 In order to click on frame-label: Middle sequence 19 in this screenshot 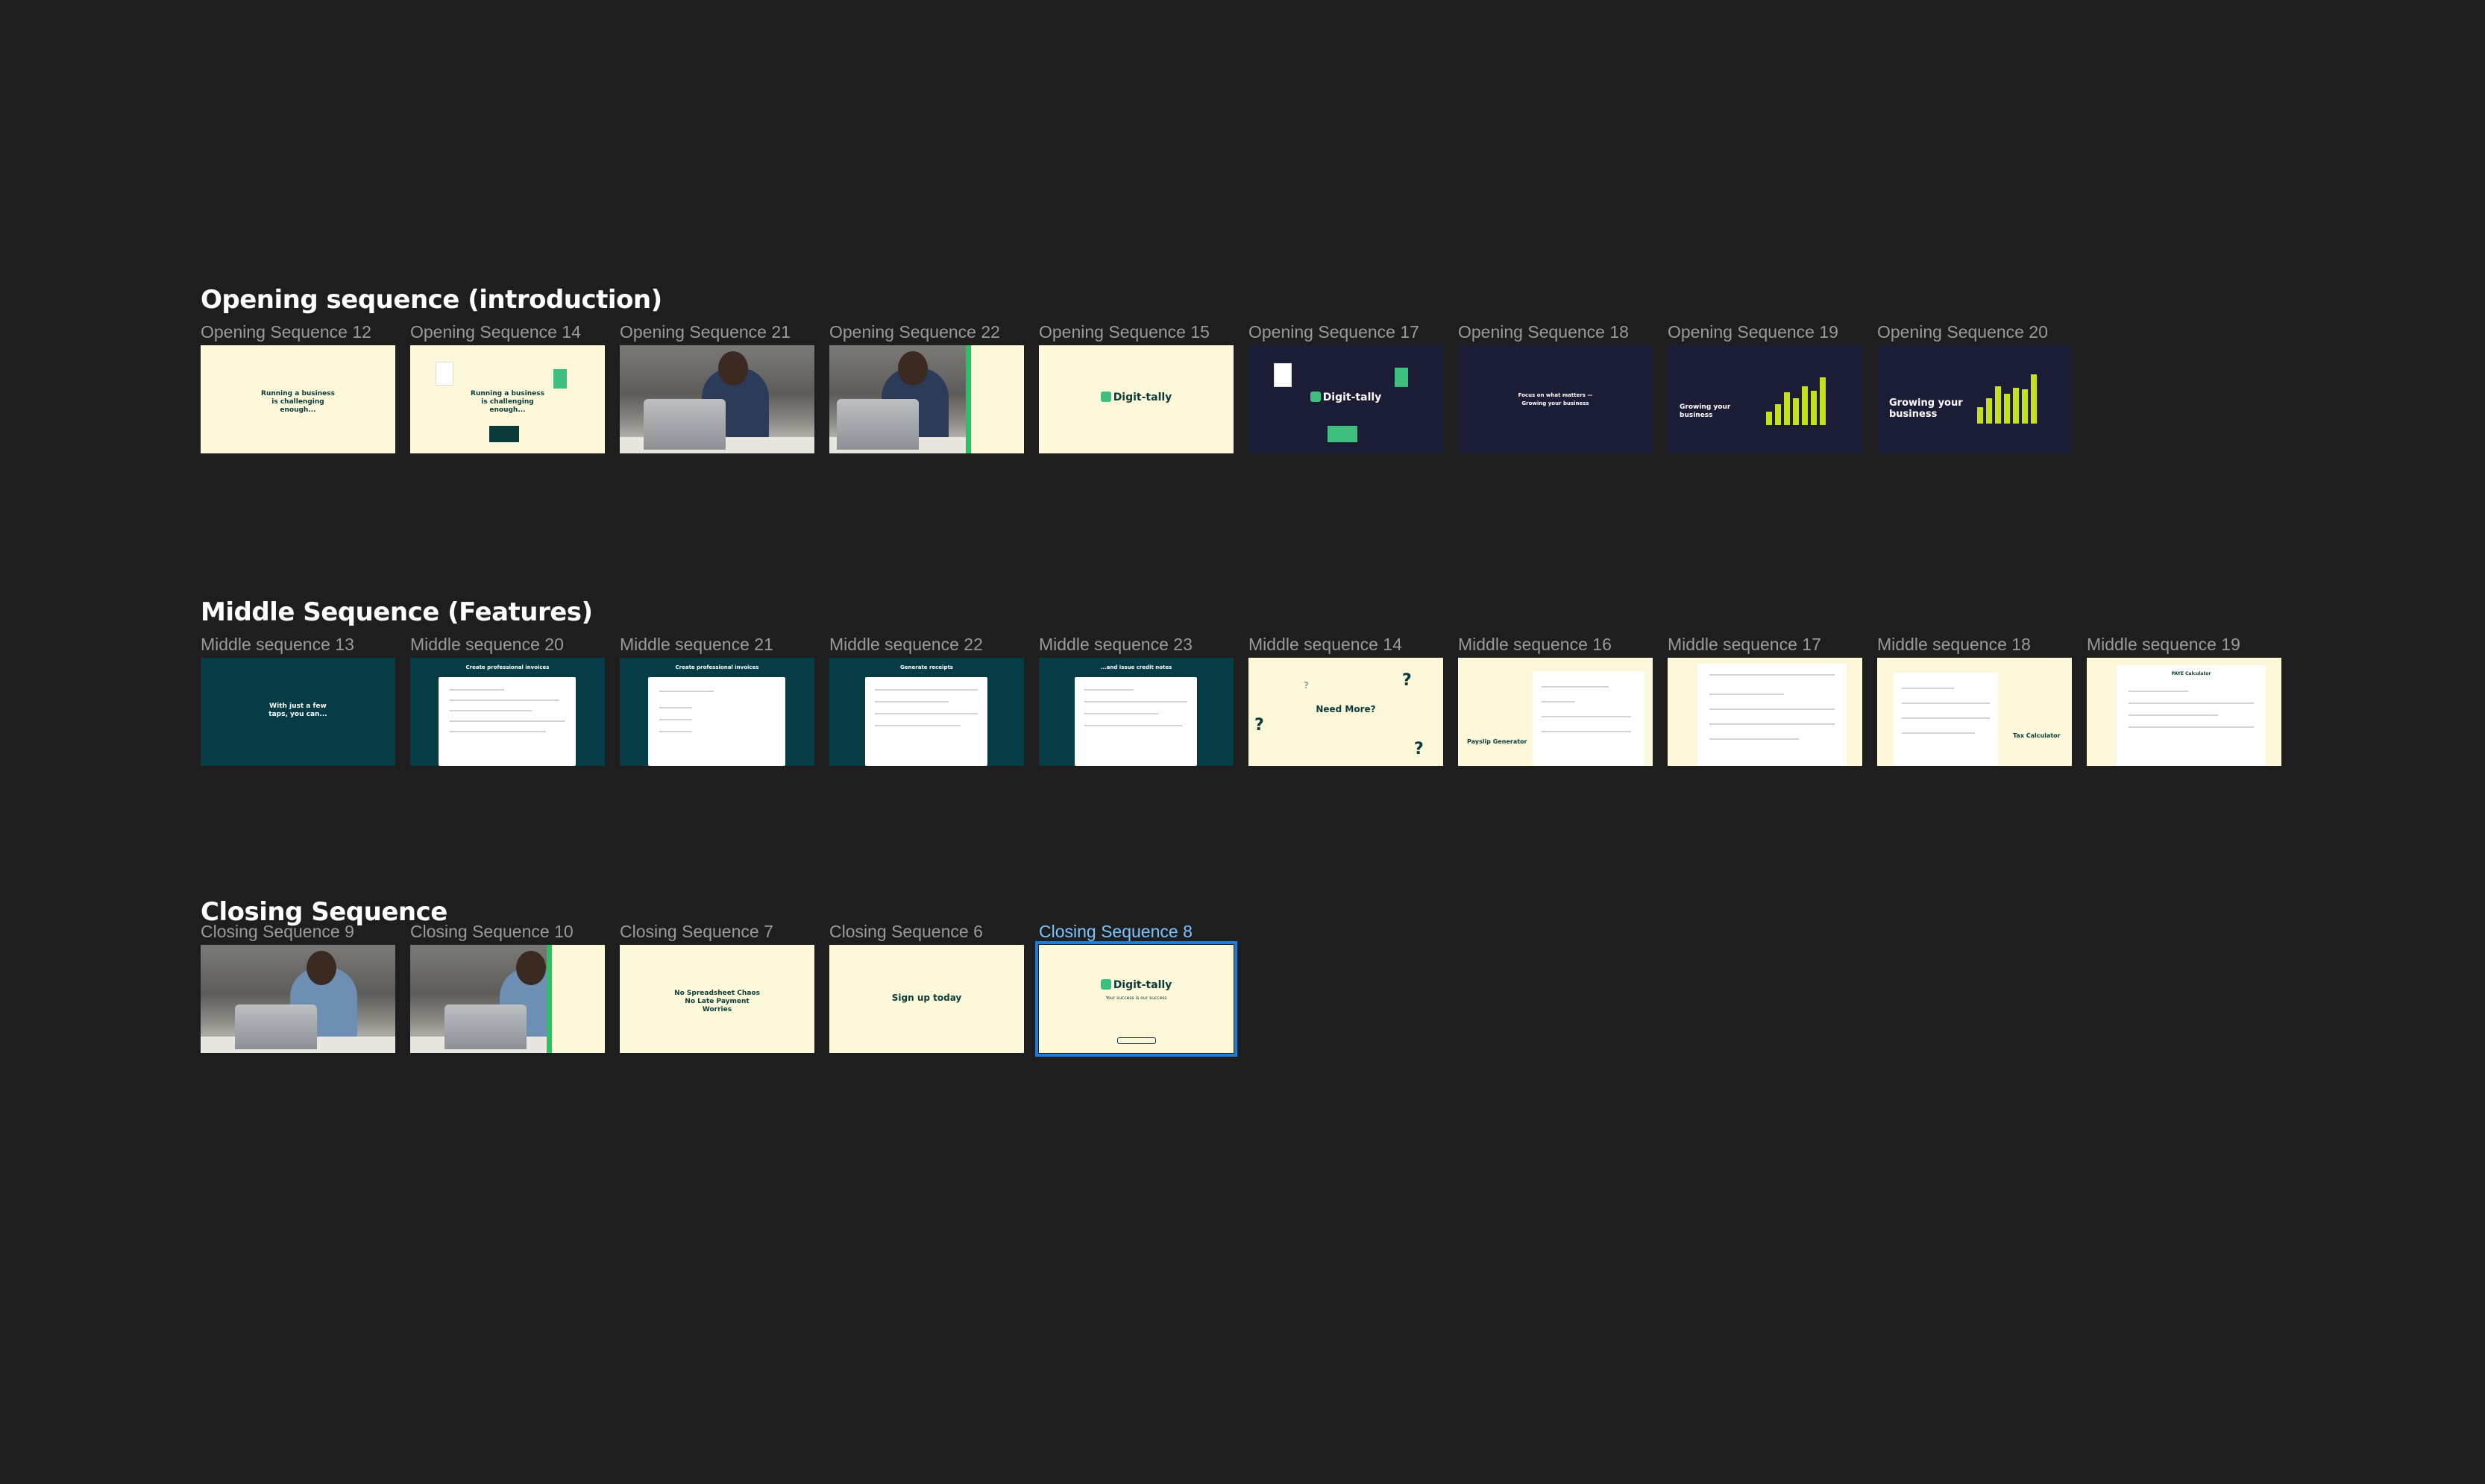, I will do `click(2163, 645)`.